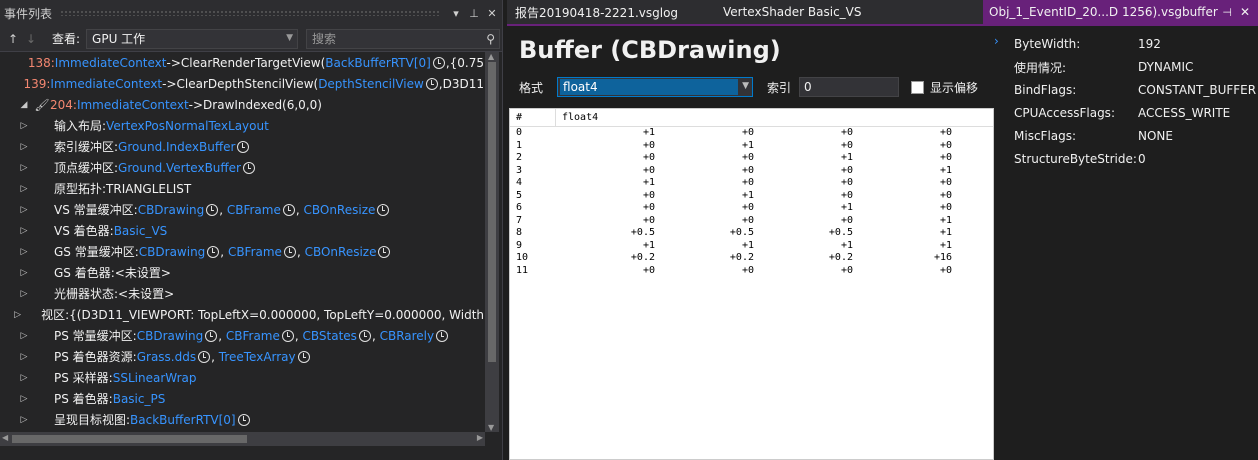 This screenshot has height=460, width=1258. Describe the element at coordinates (751, 158) in the screenshot. I see `table-row: 2 +0 +0 +1 +0` at that location.